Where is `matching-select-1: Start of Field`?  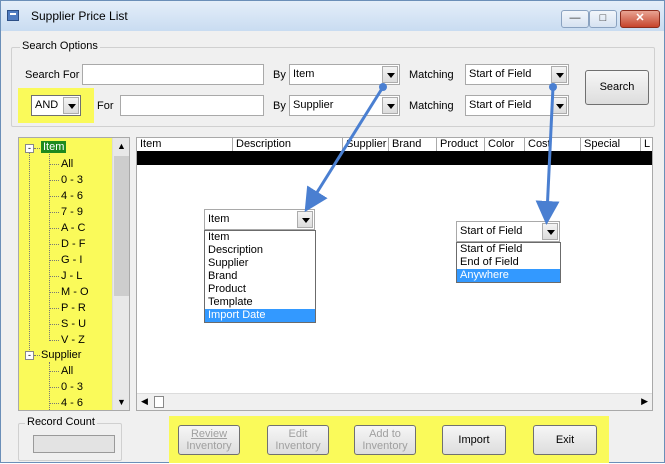
matching-select-1: Start of Field is located at coordinates (517, 74).